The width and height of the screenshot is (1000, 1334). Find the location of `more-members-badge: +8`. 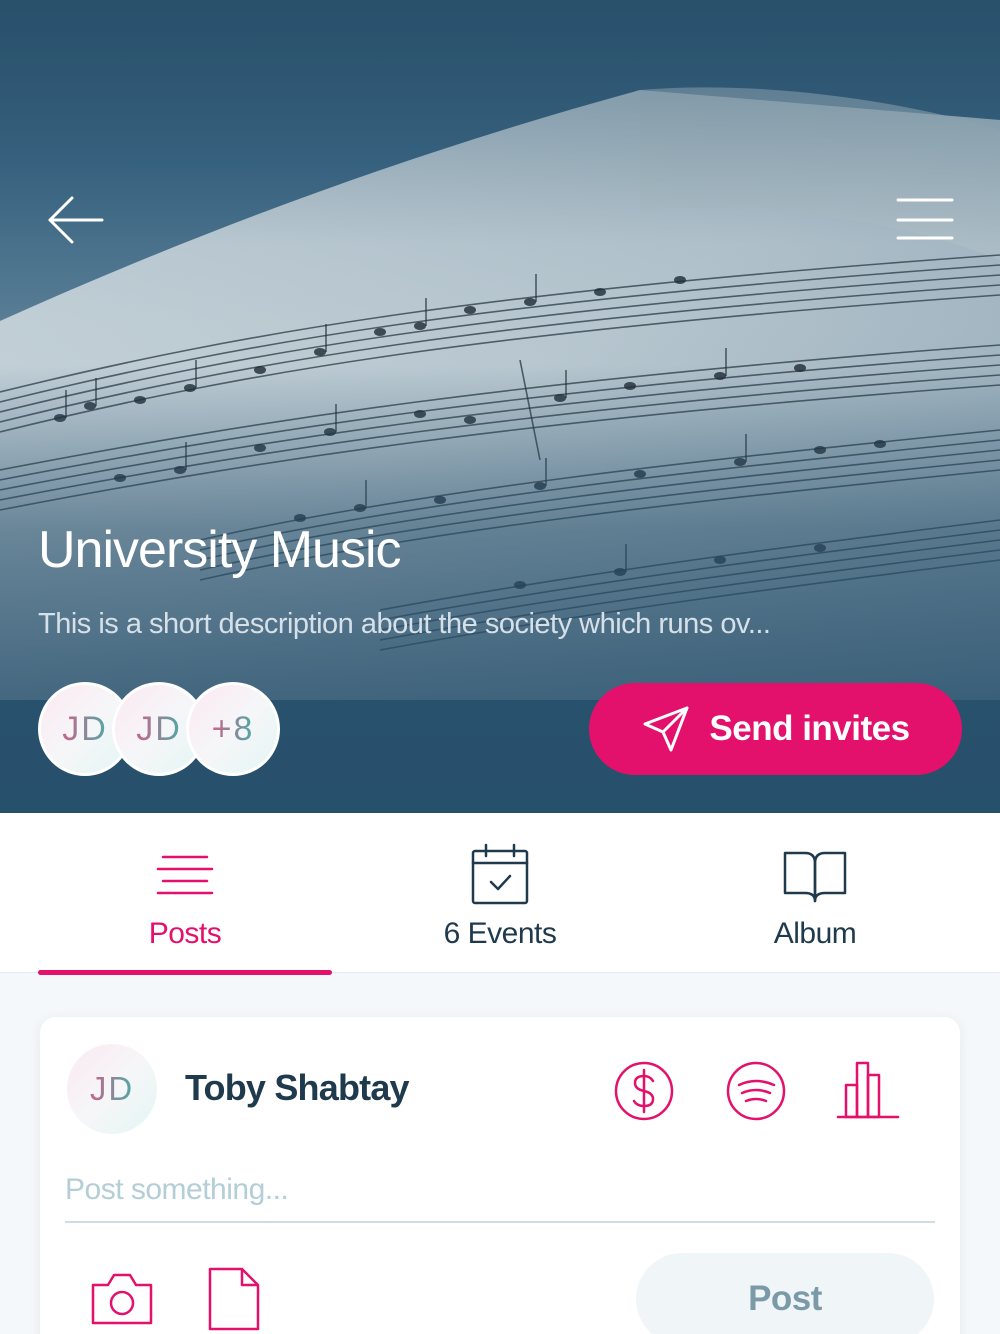

more-members-badge: +8 is located at coordinates (233, 729).